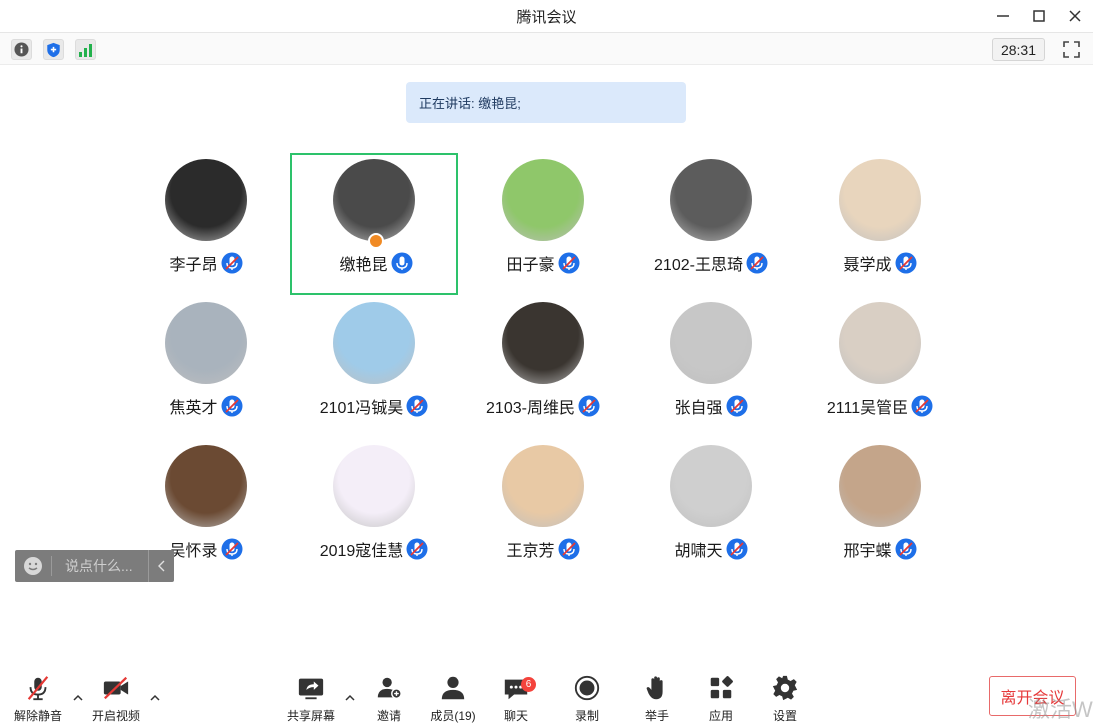 The height and width of the screenshot is (725, 1093). What do you see at coordinates (530, 408) in the screenshot?
I see `participant-name: 2103-周维民` at bounding box center [530, 408].